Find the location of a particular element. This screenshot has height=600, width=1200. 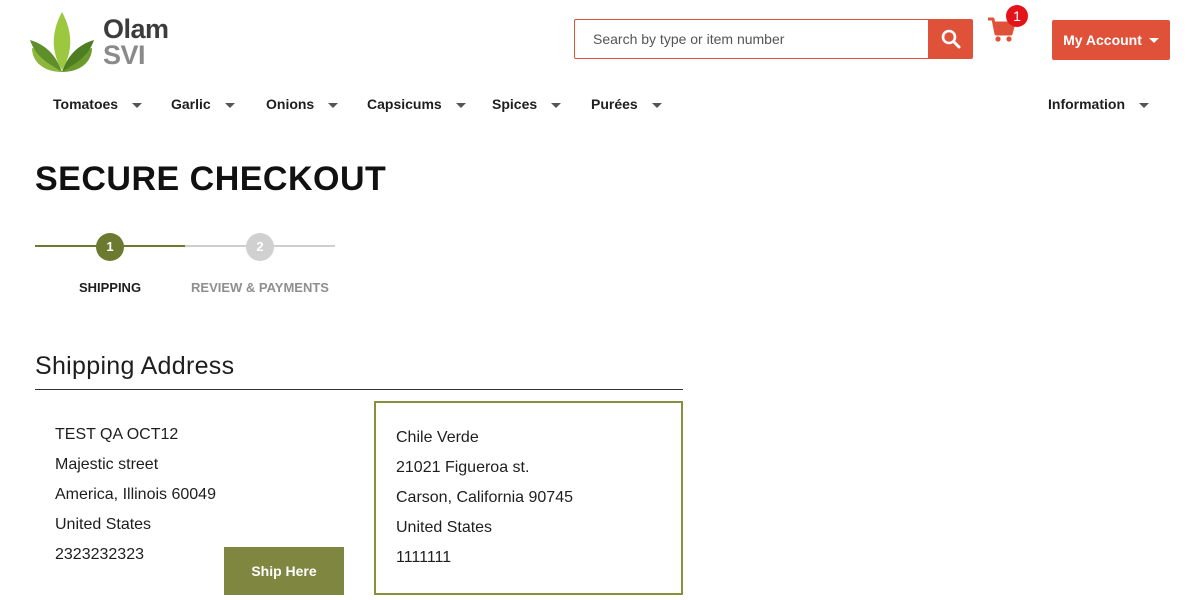

olam-svi-logo: Olam SVI is located at coordinates (110, 42).